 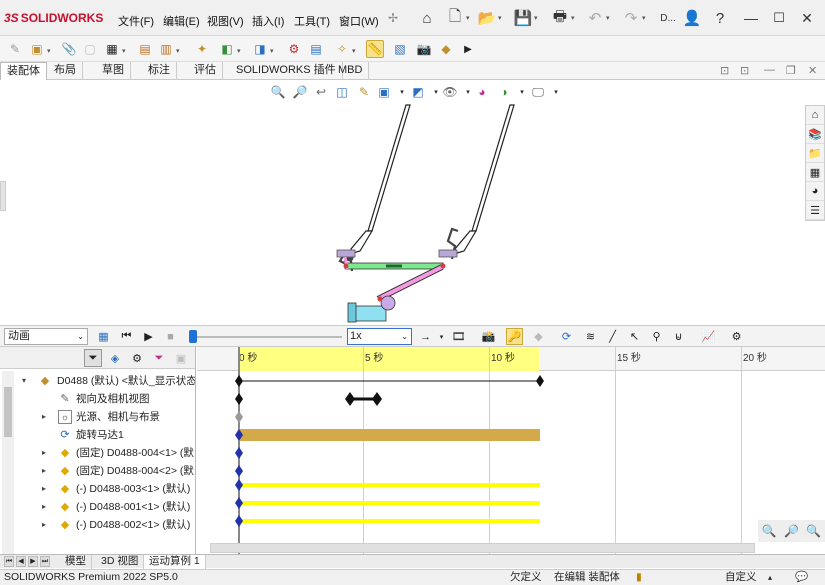 I want to click on play-from-start-icon: ⏮, so click(x=126, y=336).